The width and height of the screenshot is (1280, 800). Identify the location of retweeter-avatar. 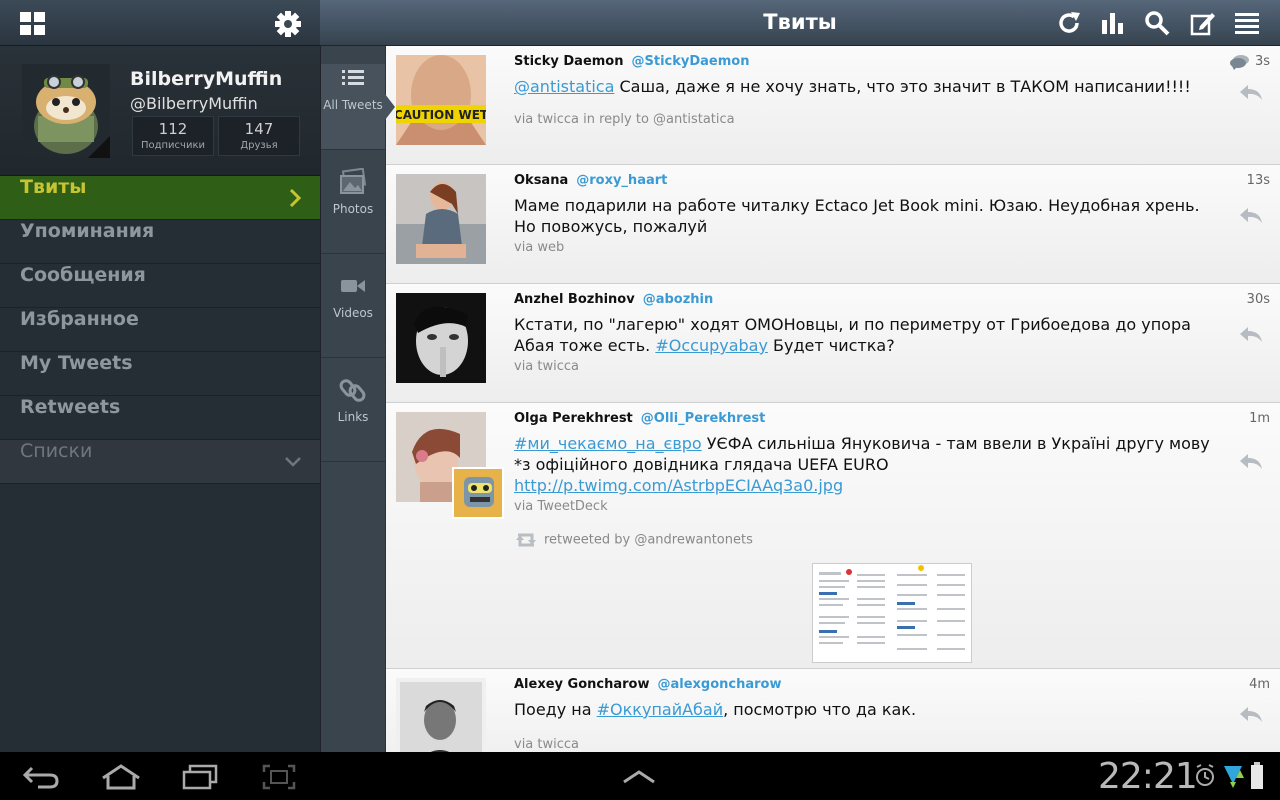
(478, 493).